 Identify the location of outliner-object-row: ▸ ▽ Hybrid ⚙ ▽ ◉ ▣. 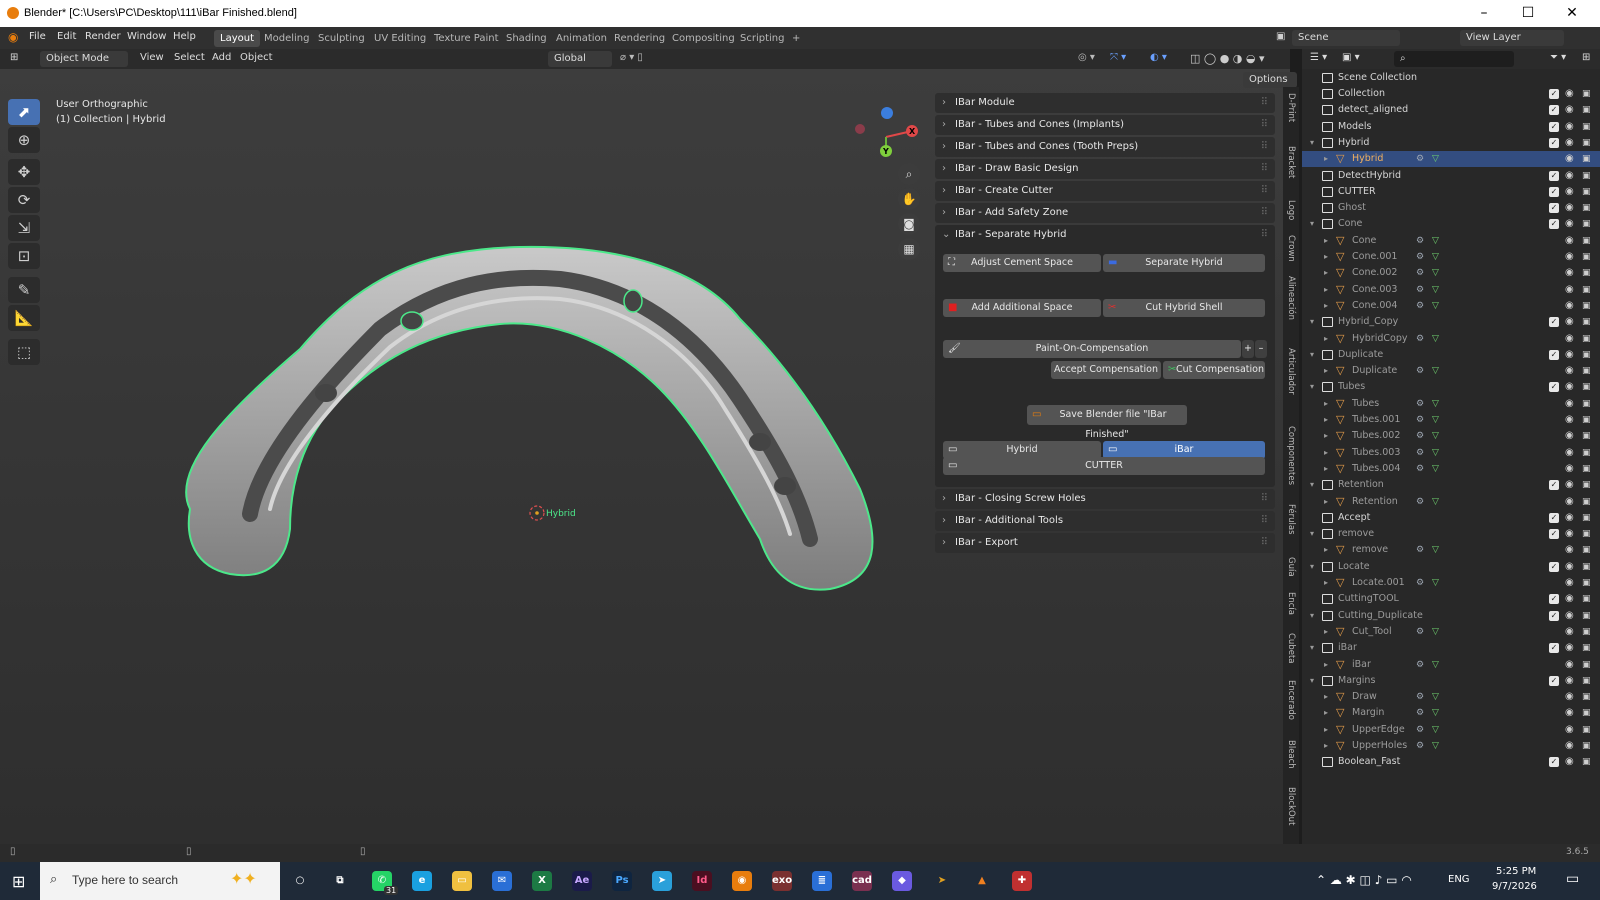
(1451, 159).